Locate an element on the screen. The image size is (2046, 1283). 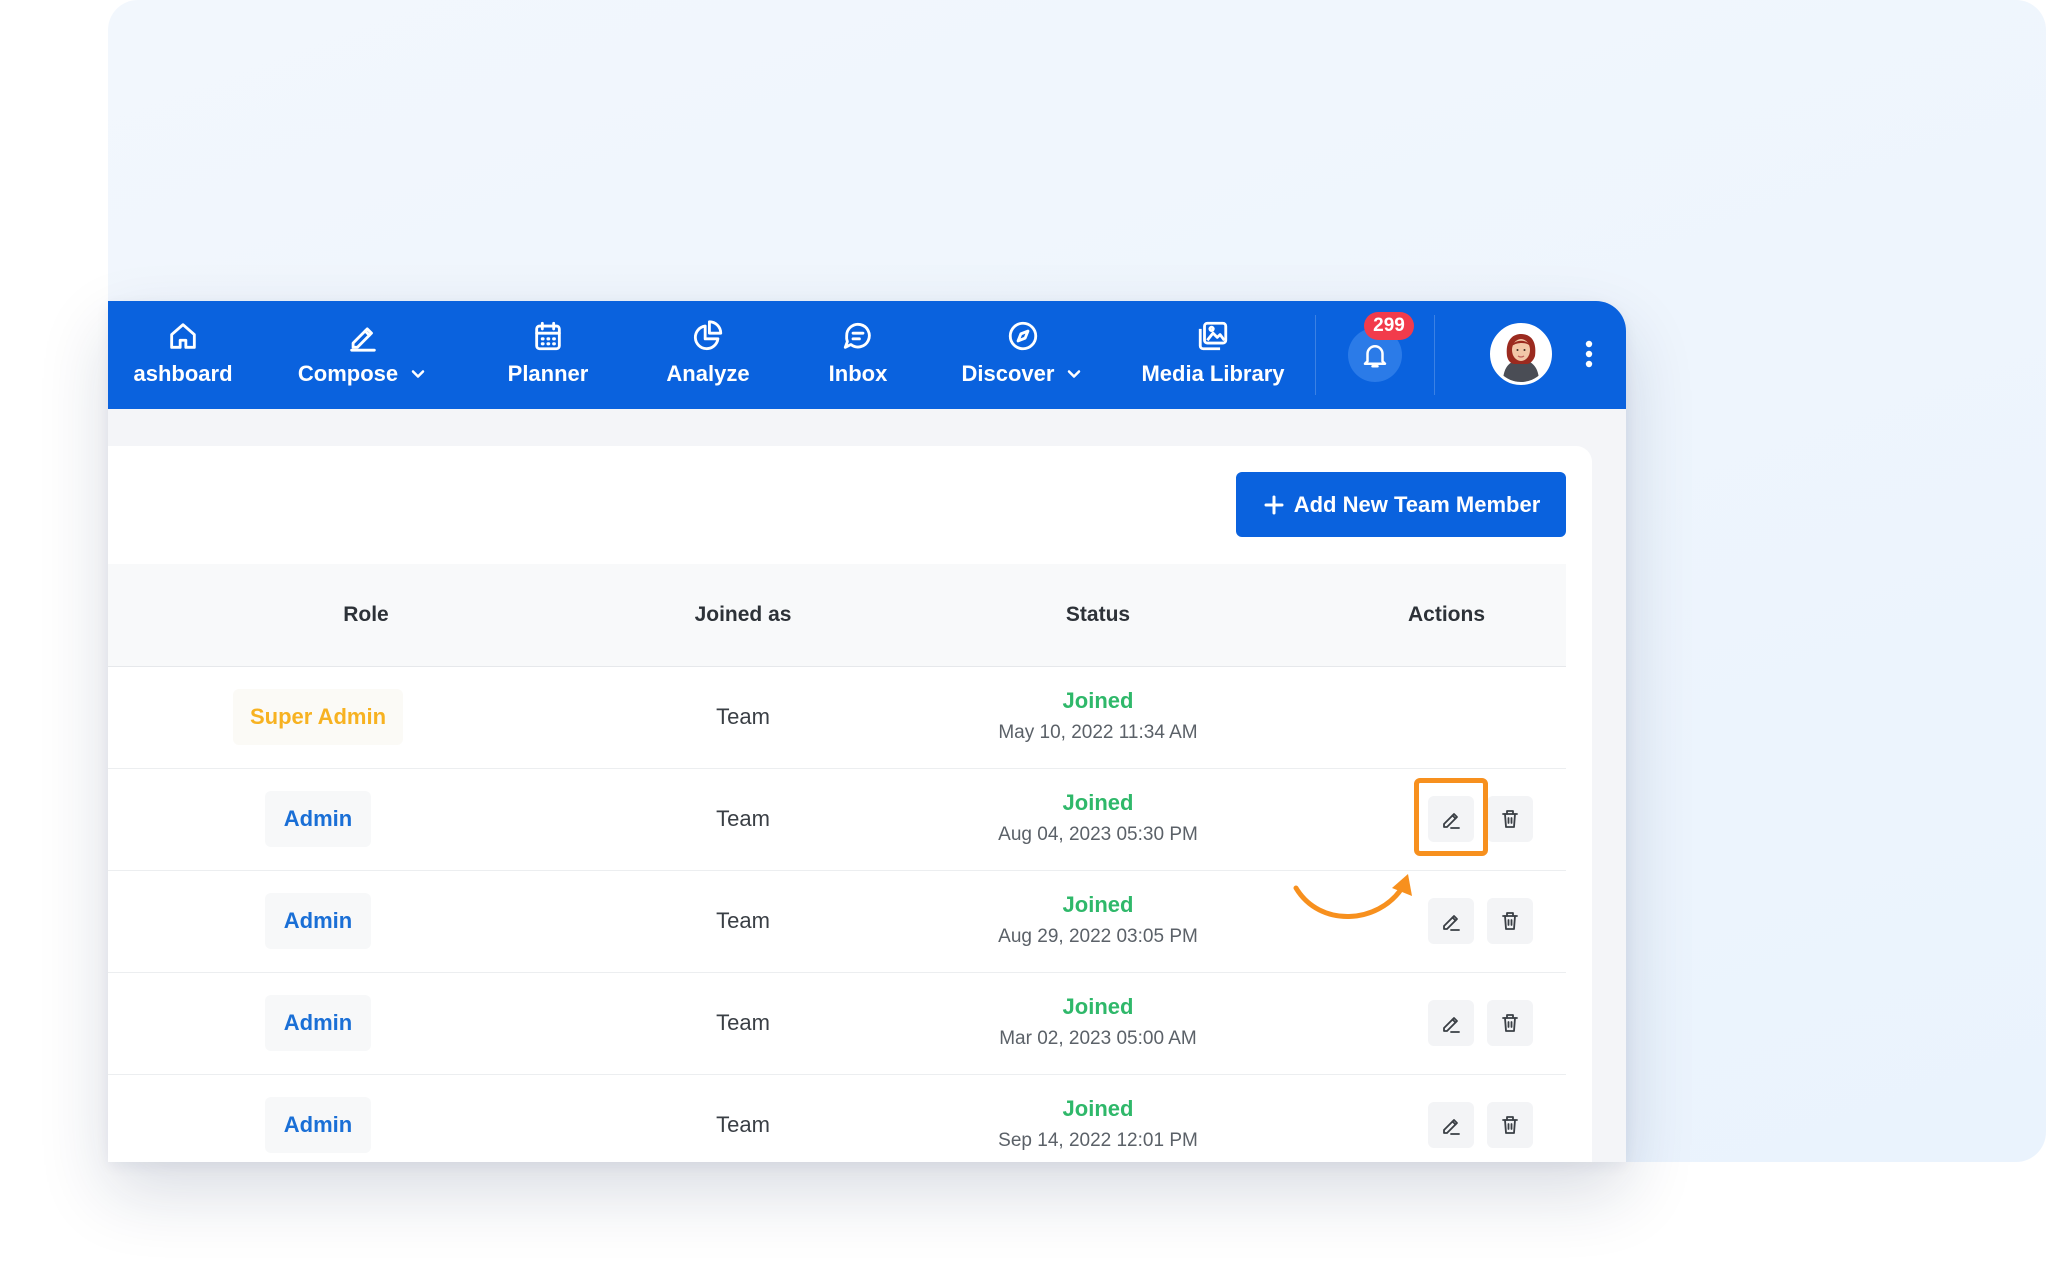
nav-label: Planner is located at coordinates (548, 373).